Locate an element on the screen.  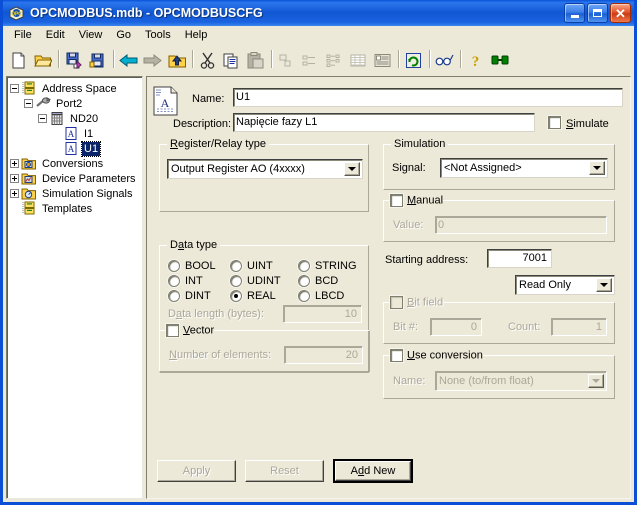
radio-lbcd: LBCD is located at coordinates (331, 295).